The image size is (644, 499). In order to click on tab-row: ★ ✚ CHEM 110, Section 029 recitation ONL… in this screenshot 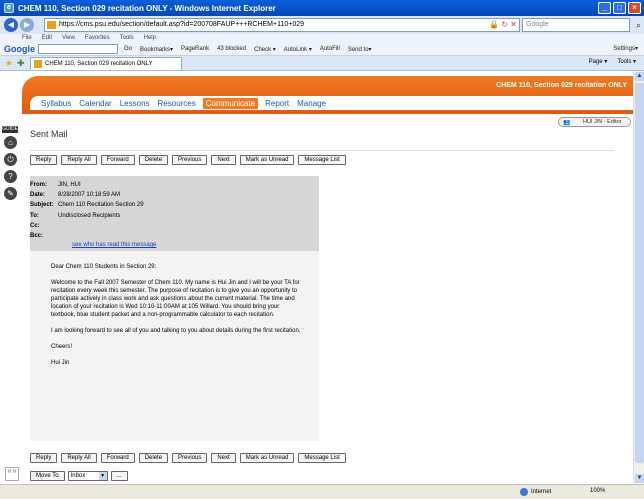, I will do `click(322, 63)`.